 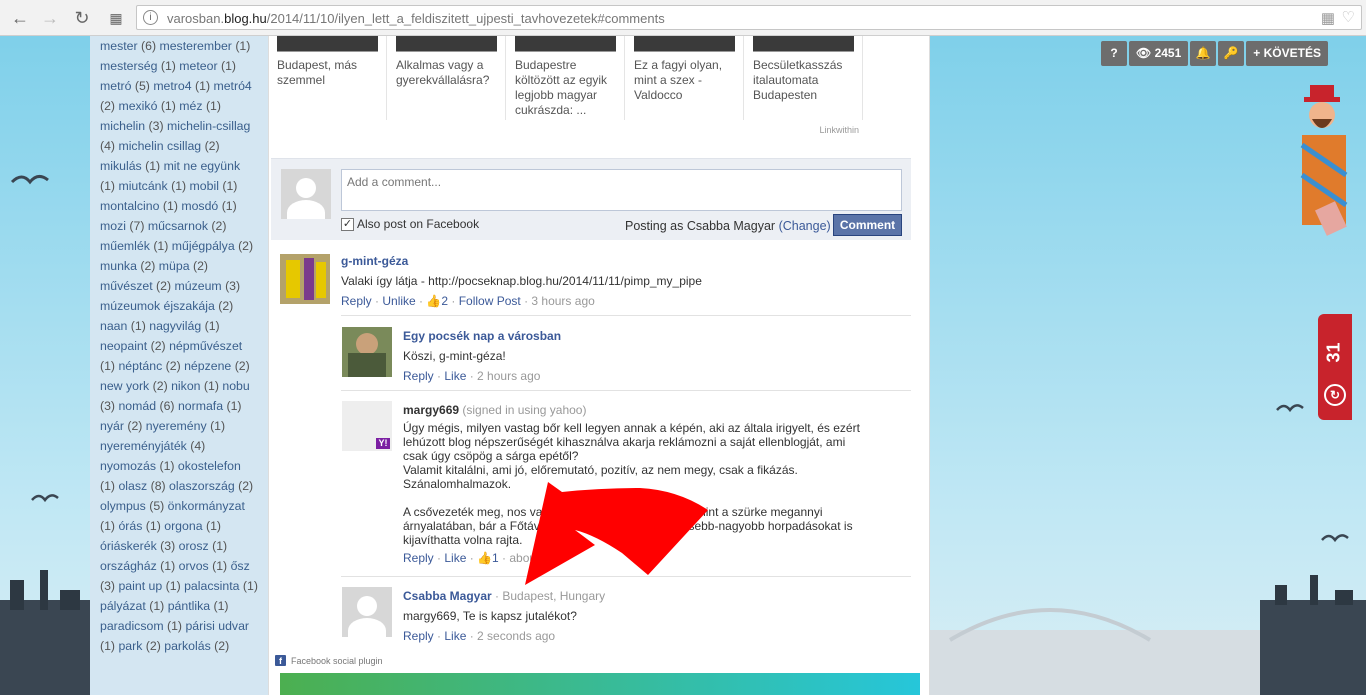 I want to click on tag-link: okostelefon, so click(x=209, y=466).